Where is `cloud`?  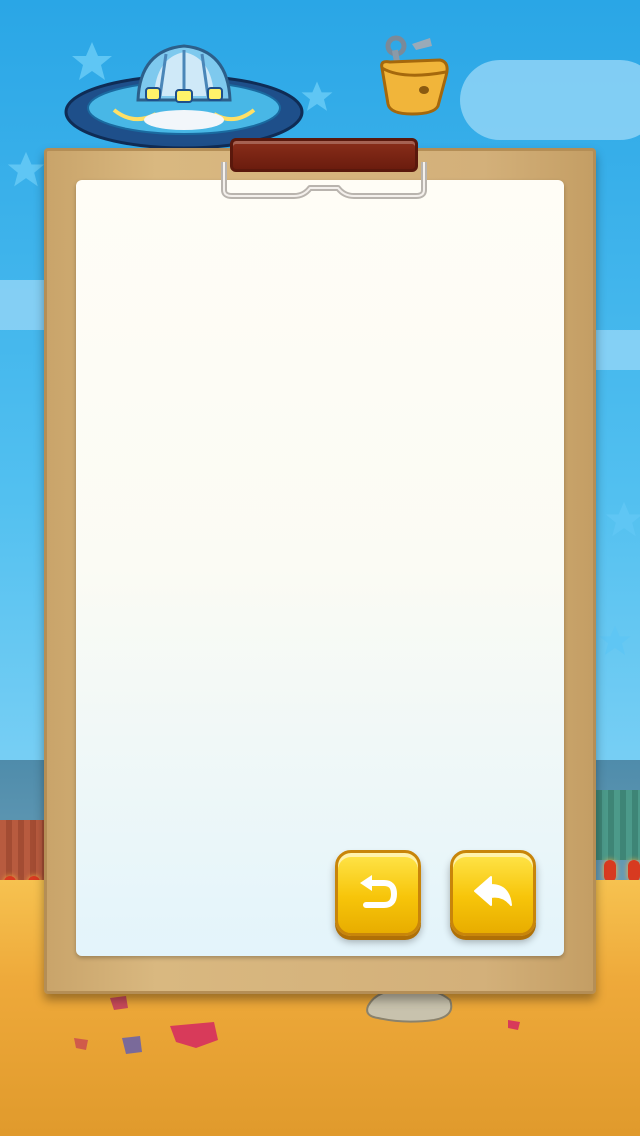
cloud is located at coordinates (550, 100).